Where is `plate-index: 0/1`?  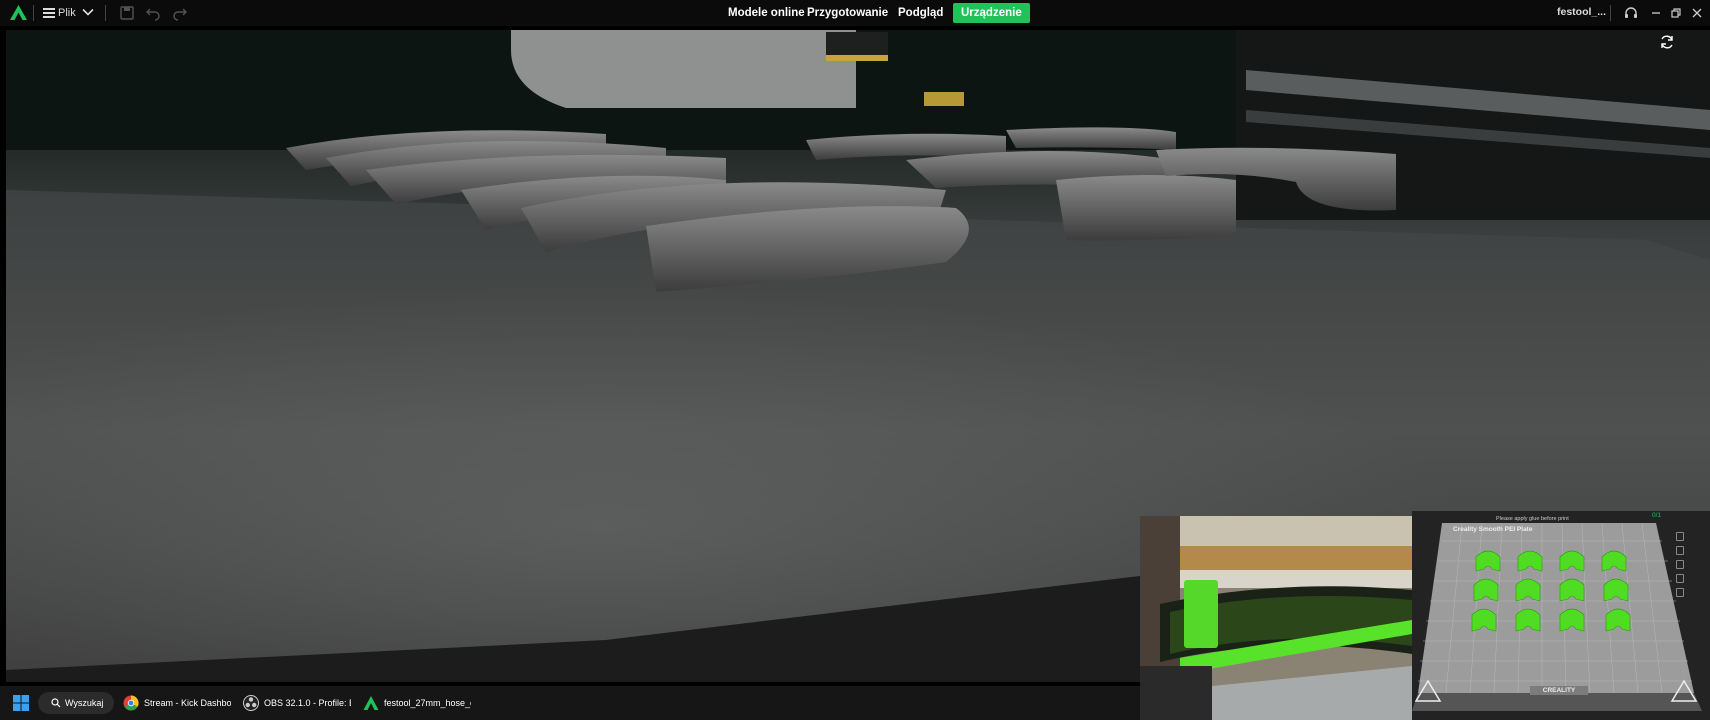
plate-index: 0/1 is located at coordinates (1657, 515).